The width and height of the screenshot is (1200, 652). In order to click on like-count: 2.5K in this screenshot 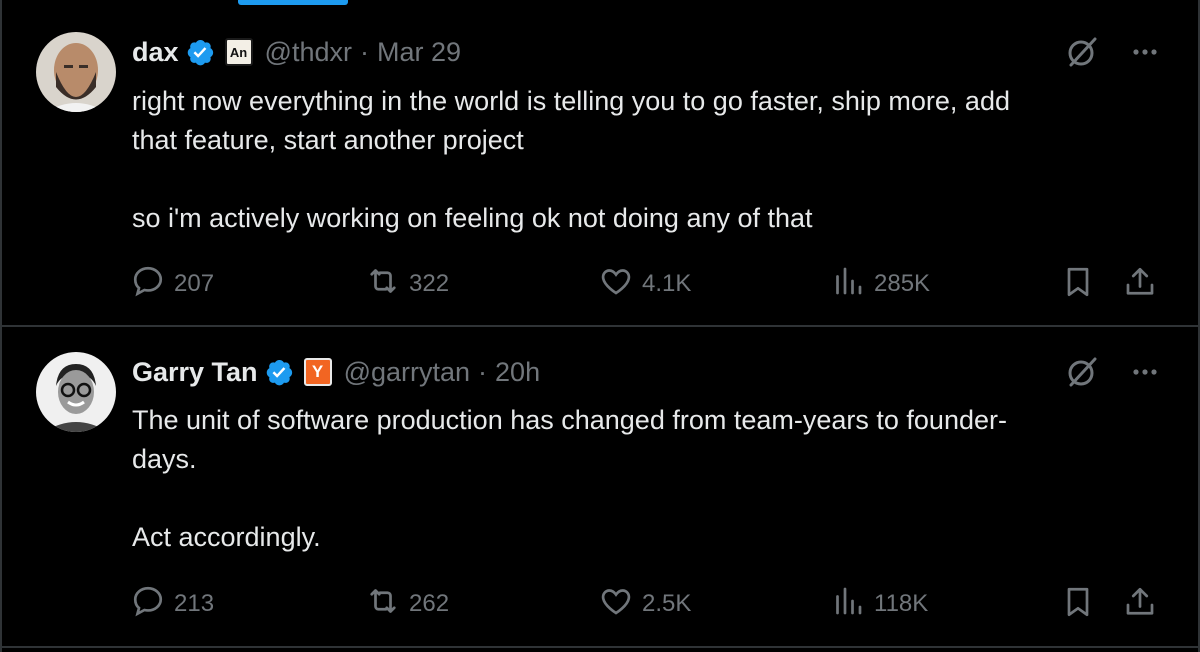, I will do `click(667, 603)`.